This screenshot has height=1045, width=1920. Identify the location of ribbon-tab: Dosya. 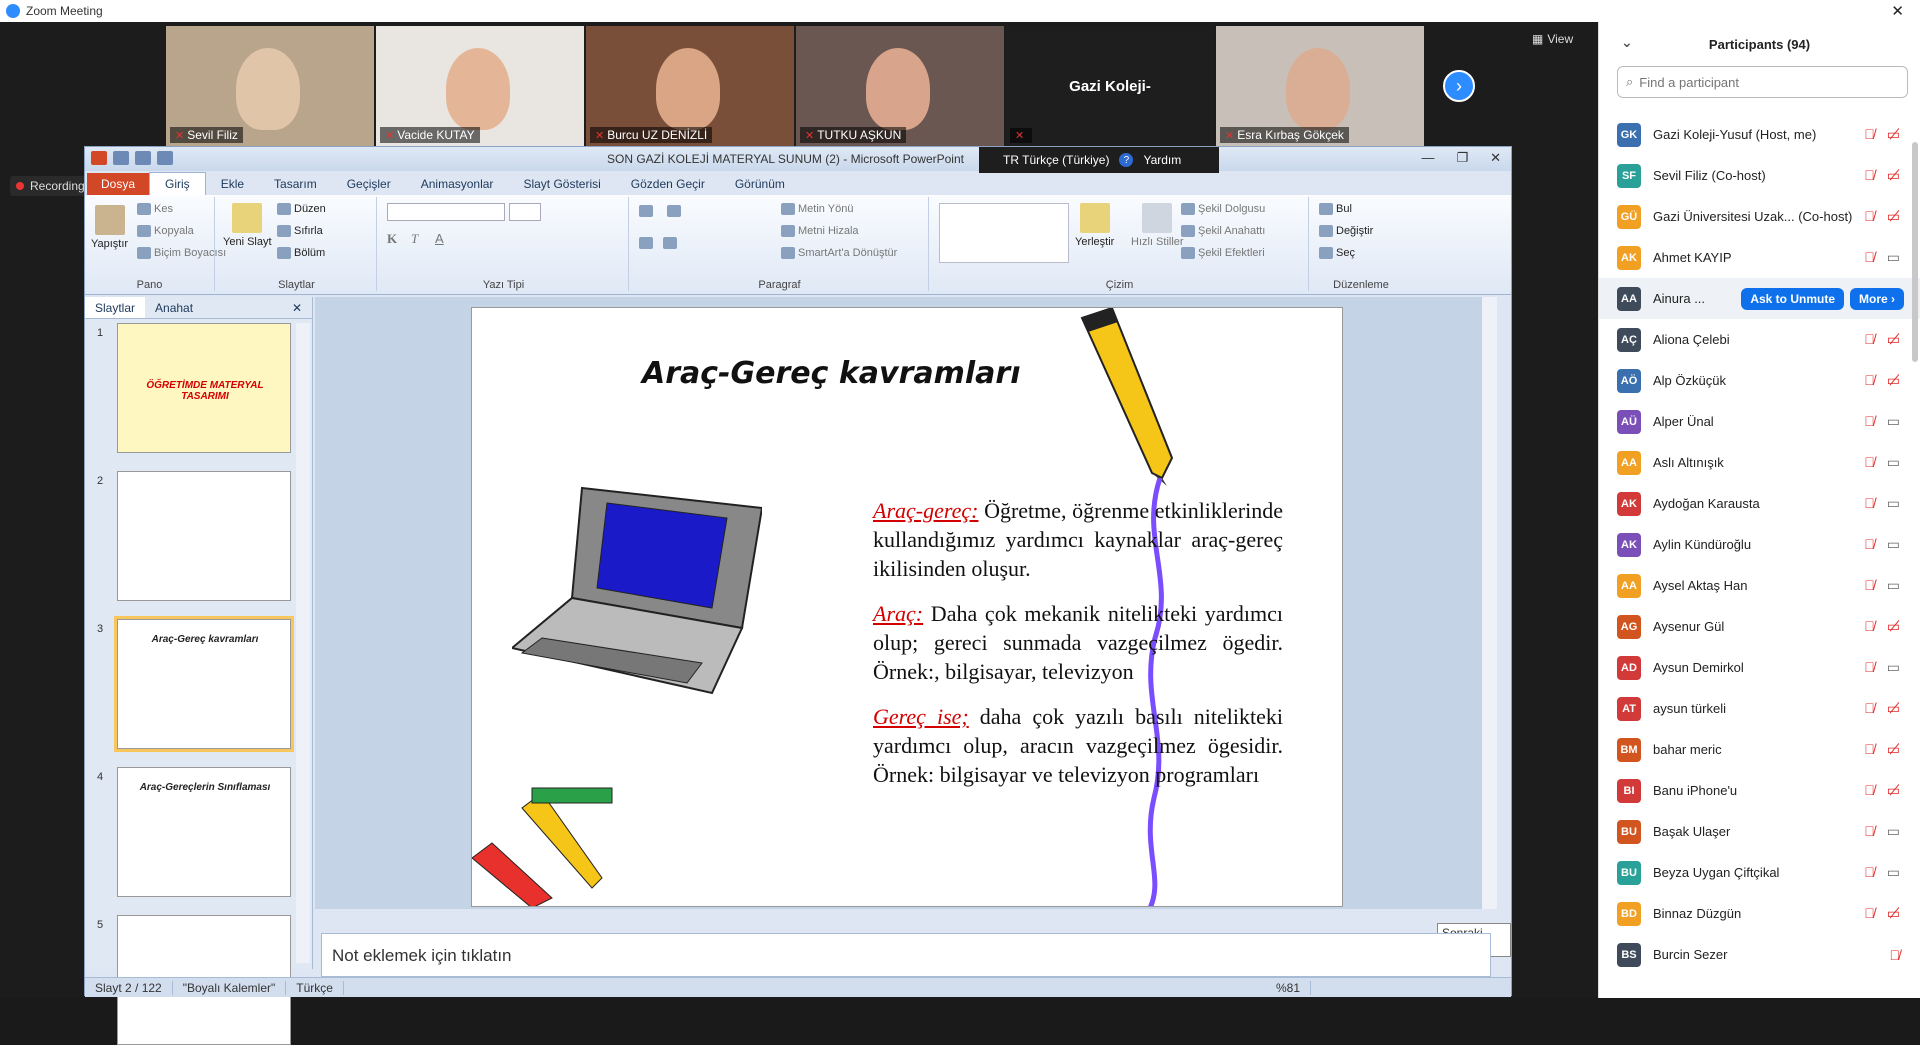
(118, 184).